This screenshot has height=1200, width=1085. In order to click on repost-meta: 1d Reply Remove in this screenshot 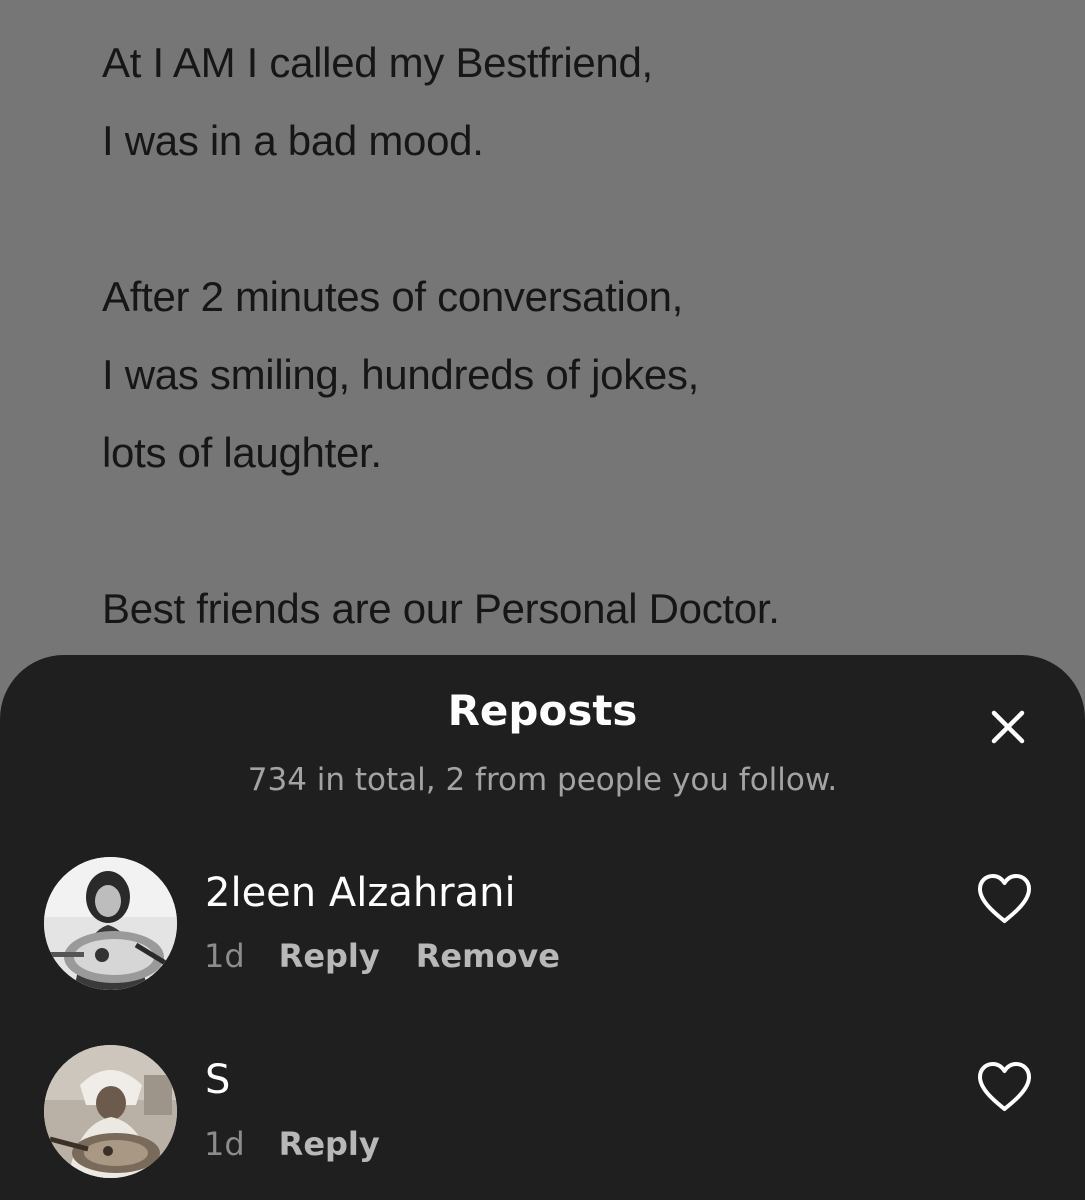, I will do `click(382, 956)`.